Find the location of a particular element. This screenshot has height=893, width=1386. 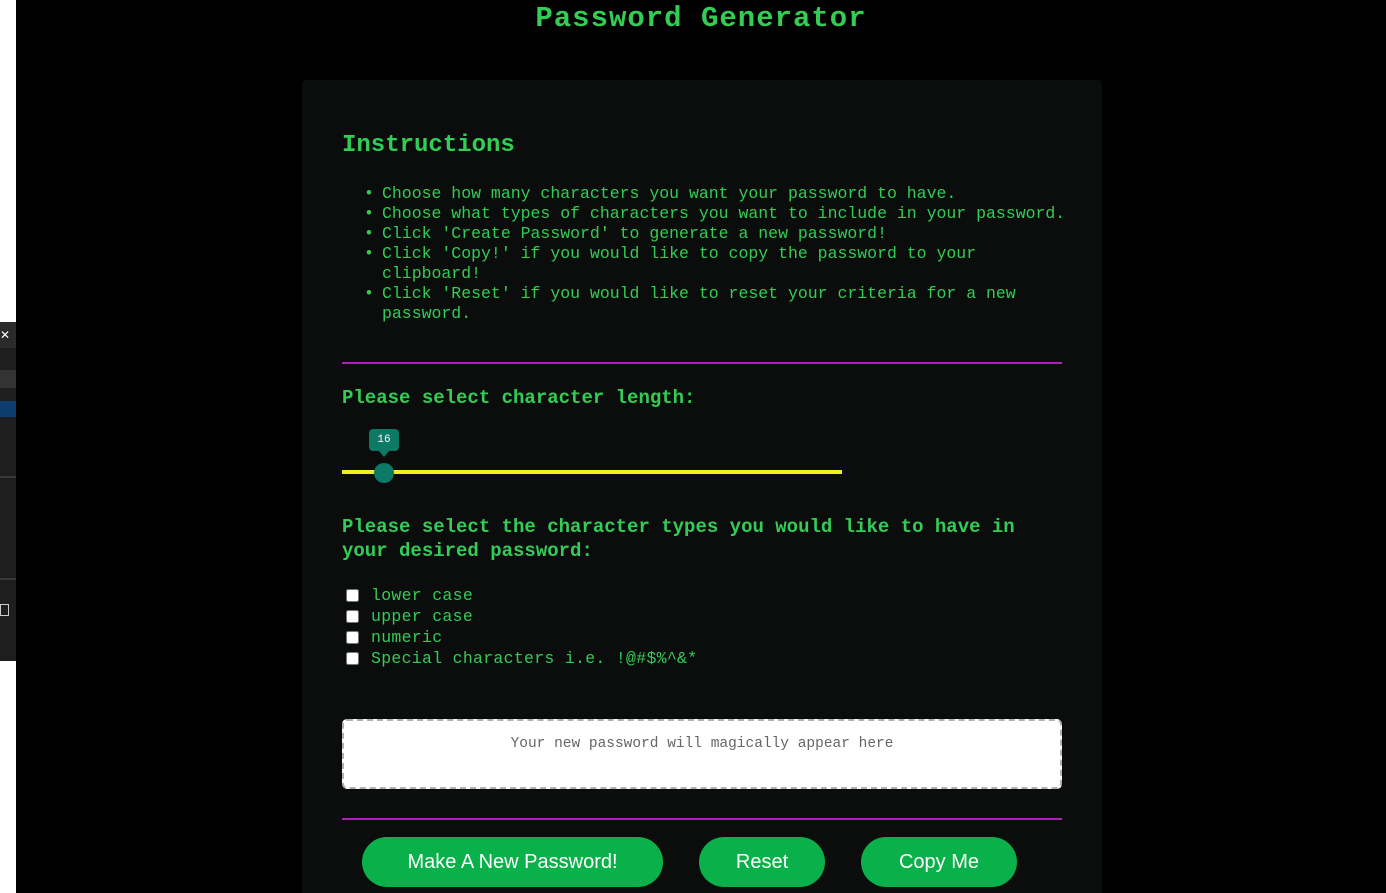

special-characters-checkbox is located at coordinates (352, 658).